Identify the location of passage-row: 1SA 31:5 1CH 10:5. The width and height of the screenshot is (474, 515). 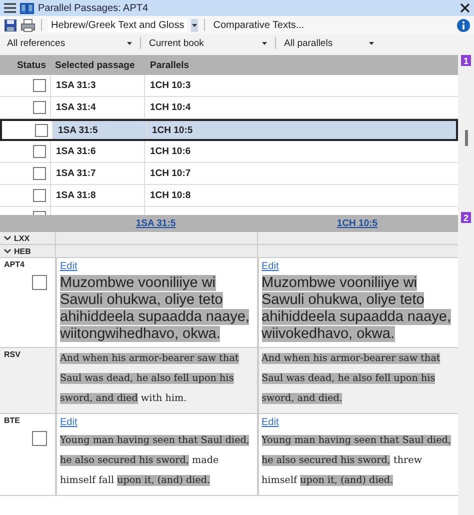
(229, 130).